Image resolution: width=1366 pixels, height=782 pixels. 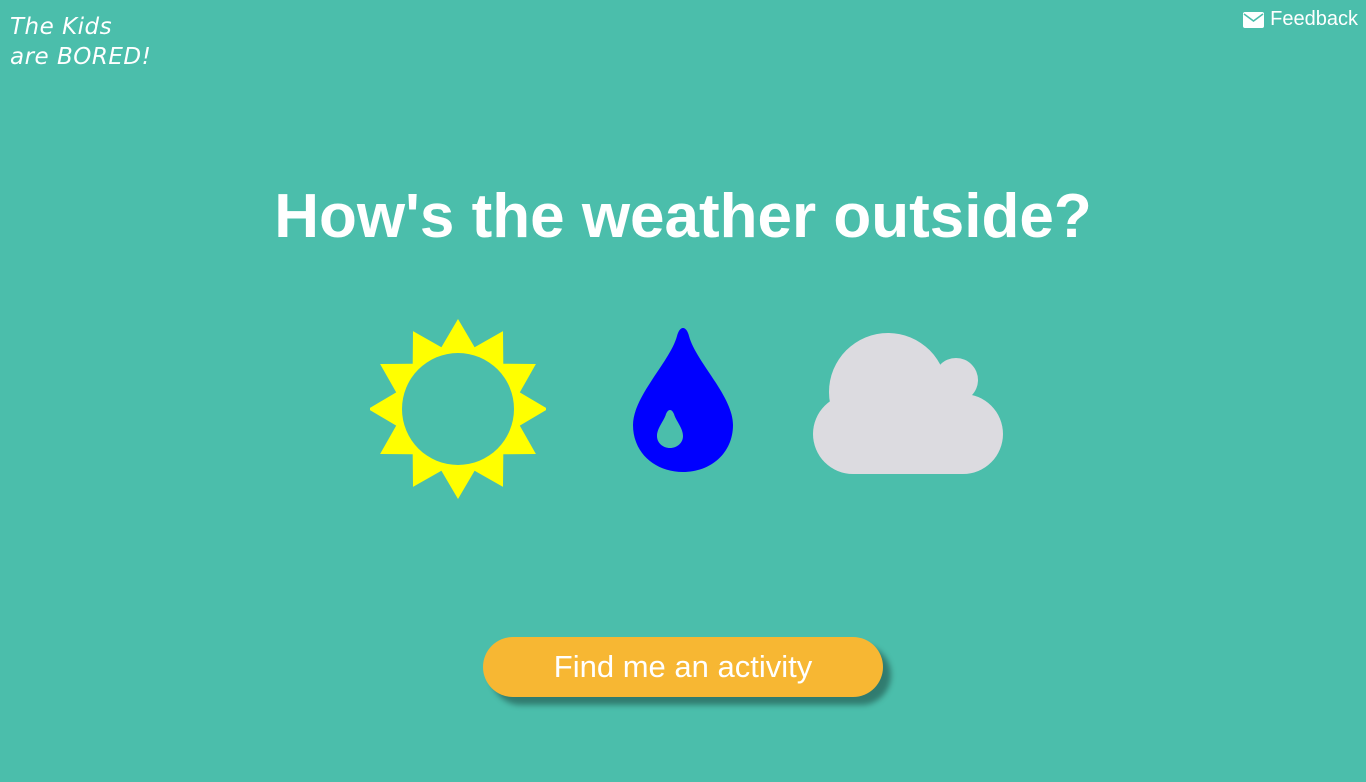 What do you see at coordinates (683, 667) in the screenshot?
I see `find-activity-button: Find me an activity` at bounding box center [683, 667].